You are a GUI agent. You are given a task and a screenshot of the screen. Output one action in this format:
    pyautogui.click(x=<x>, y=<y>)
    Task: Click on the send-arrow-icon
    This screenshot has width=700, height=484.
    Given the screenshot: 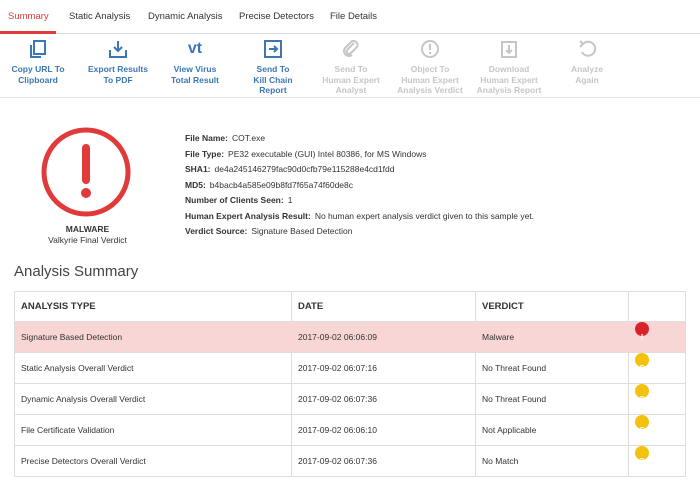 What is the action you would take?
    pyautogui.click(x=273, y=49)
    